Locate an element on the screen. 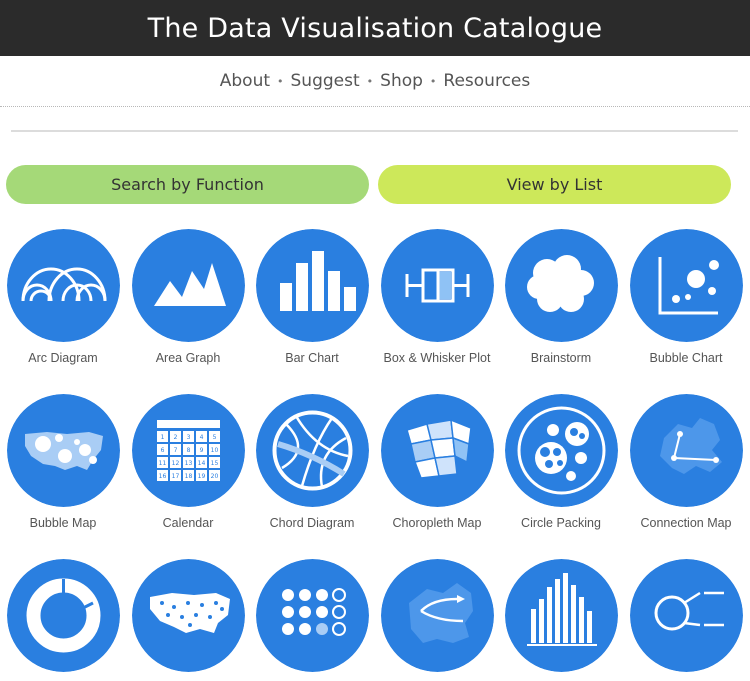 This screenshot has height=681, width=750. tile-chord-diagram: Chord Diagram is located at coordinates (312, 462).